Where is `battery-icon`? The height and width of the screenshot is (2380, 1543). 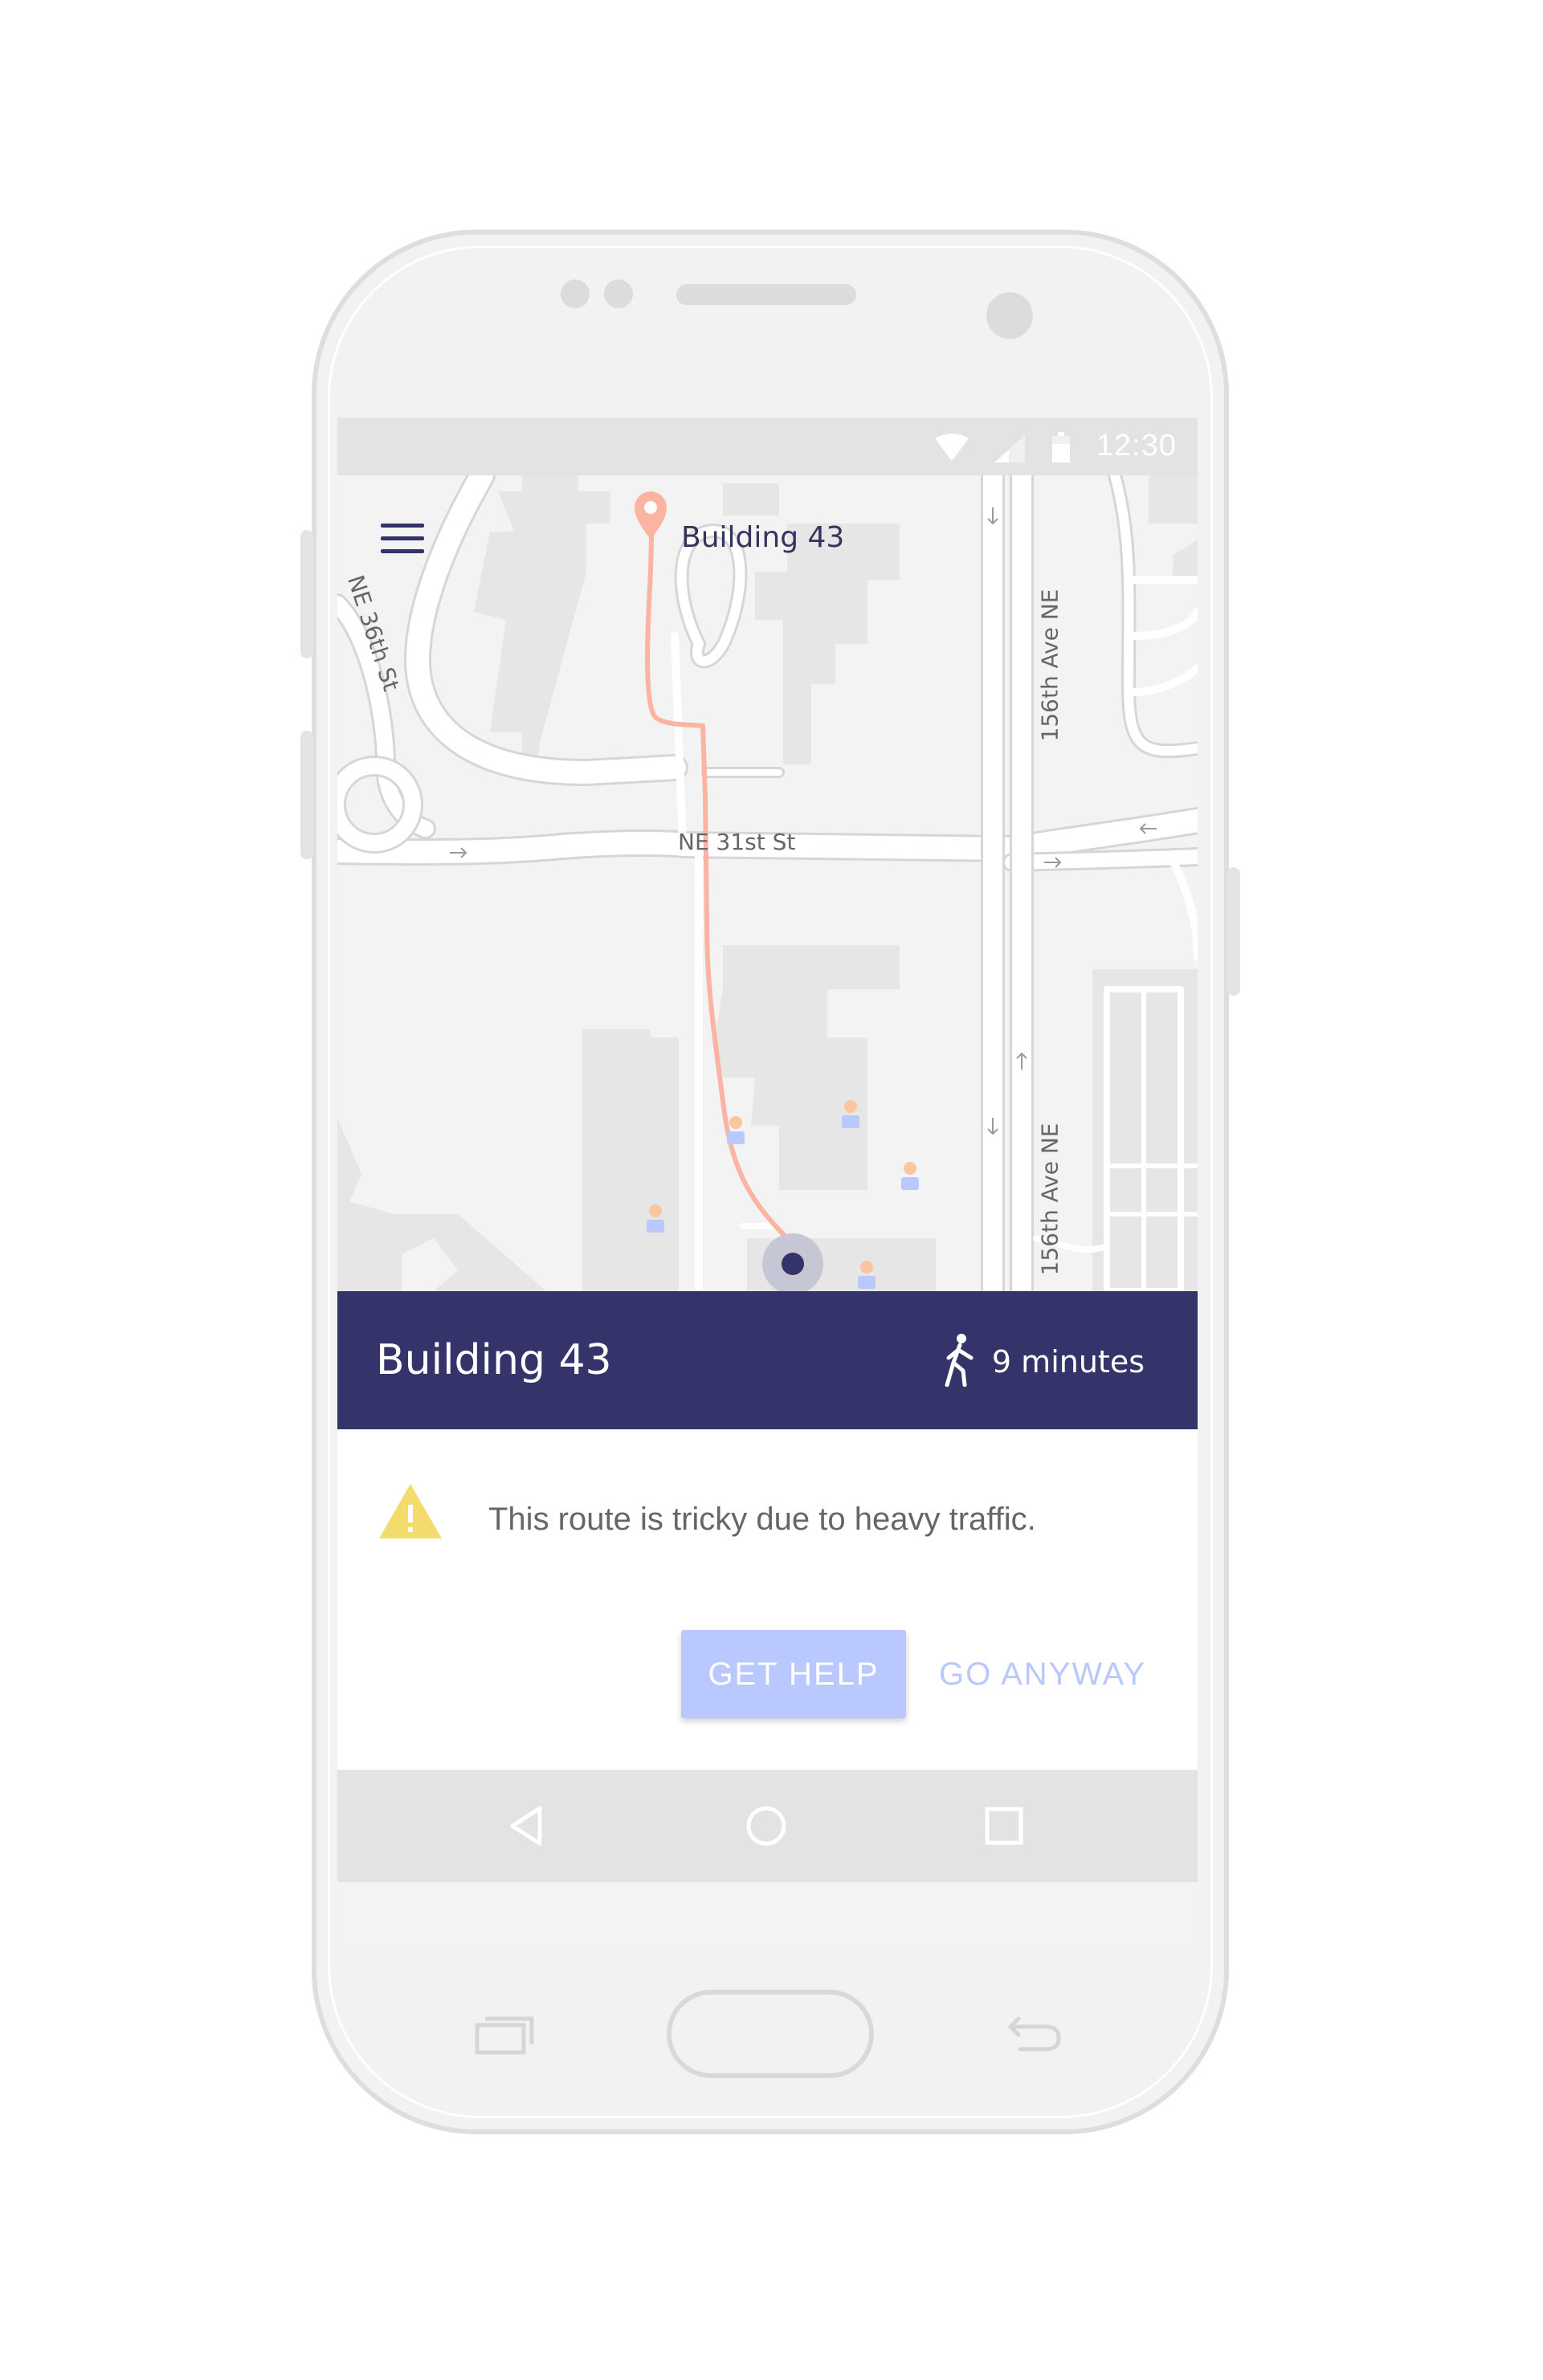 battery-icon is located at coordinates (1061, 450).